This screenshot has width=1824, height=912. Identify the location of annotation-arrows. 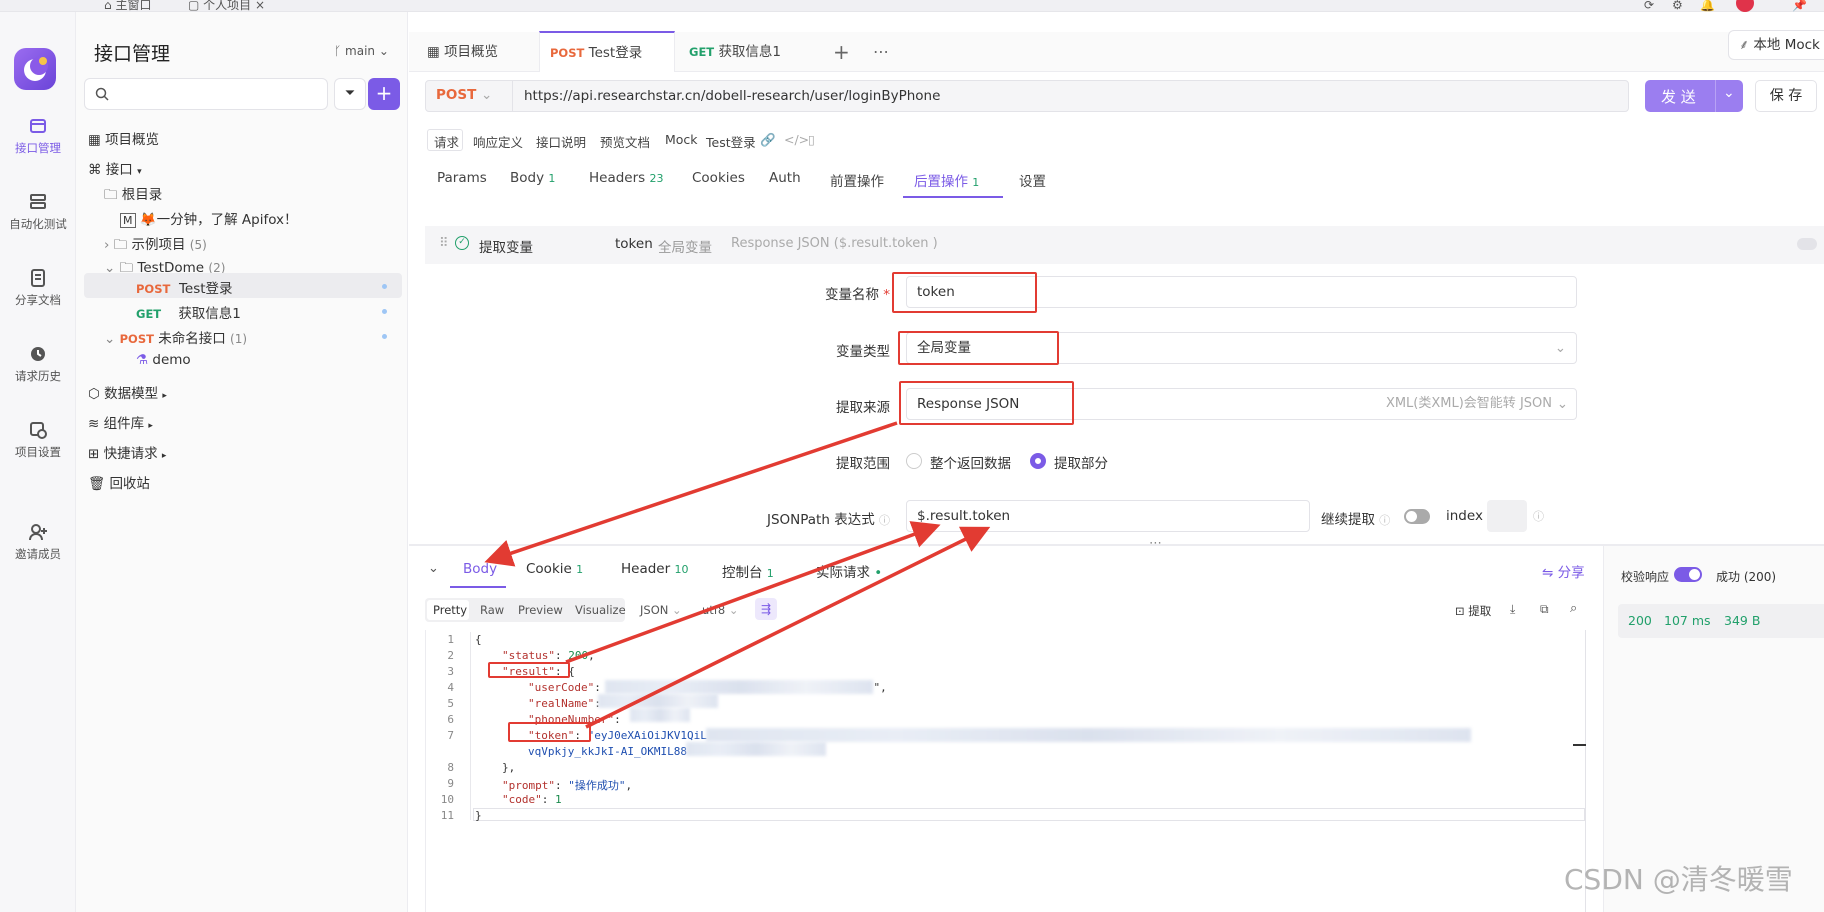
(737, 575).